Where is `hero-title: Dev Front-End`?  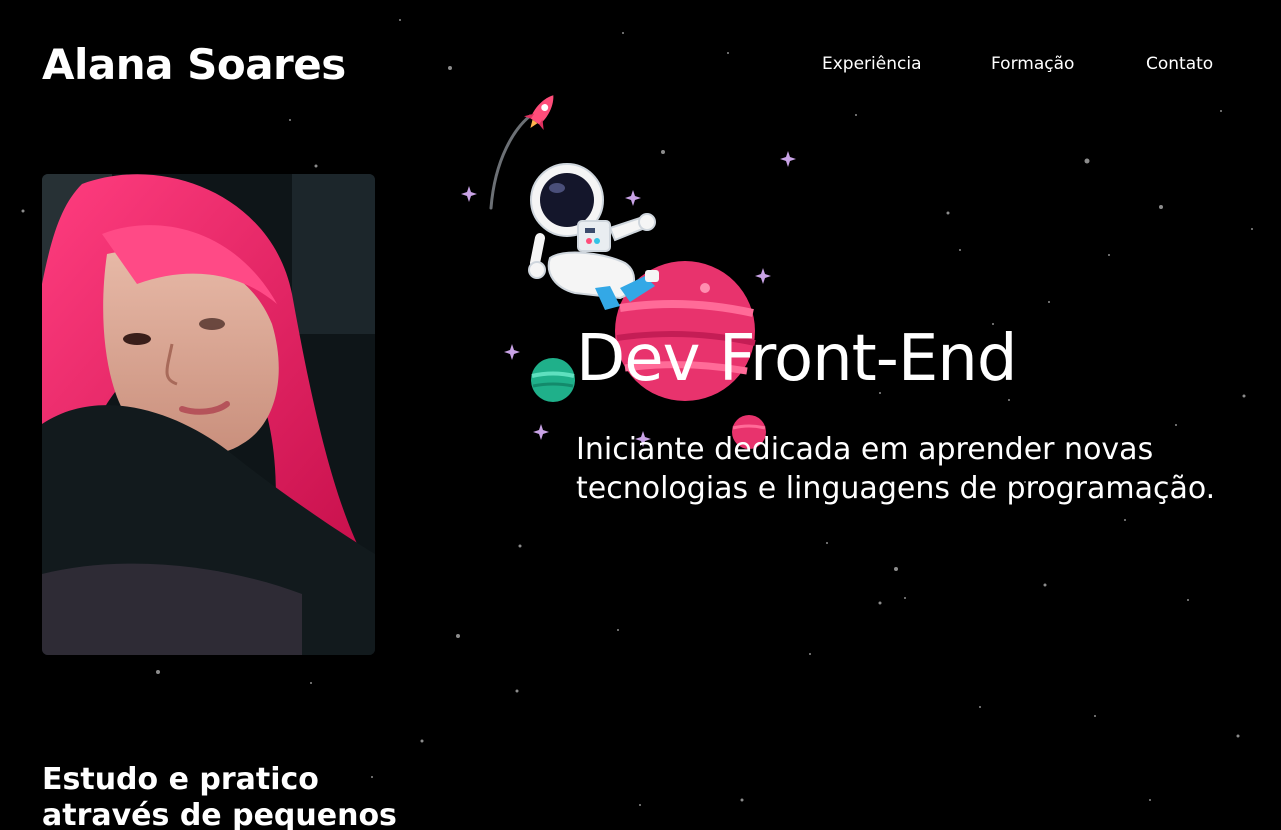 hero-title: Dev Front-End is located at coordinates (796, 359).